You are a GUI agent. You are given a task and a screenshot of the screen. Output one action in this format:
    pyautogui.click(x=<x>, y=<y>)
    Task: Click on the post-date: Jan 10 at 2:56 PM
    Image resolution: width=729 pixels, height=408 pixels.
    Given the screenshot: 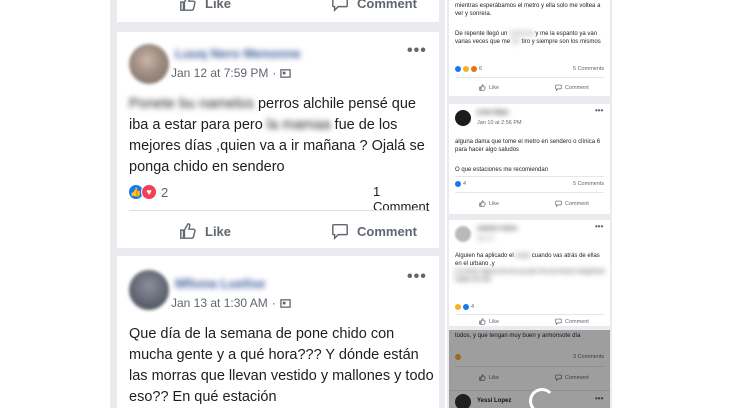 What is the action you would take?
    pyautogui.click(x=499, y=123)
    